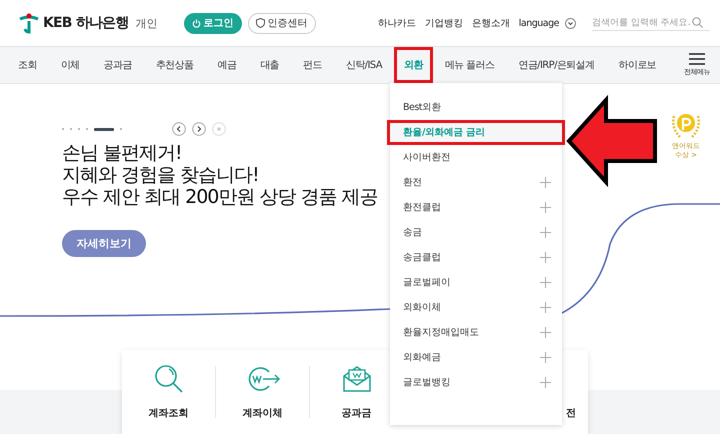 The width and height of the screenshot is (720, 434). Describe the element at coordinates (570, 23) in the screenshot. I see `chevron-down-icon` at that location.